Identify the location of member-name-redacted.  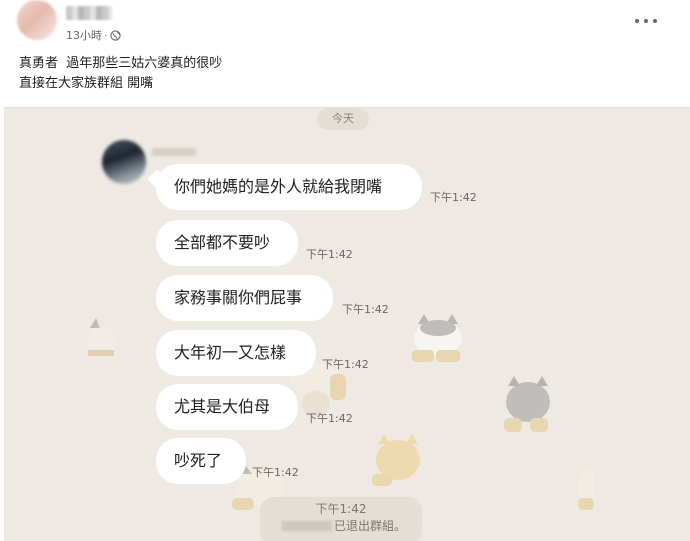
(306, 525).